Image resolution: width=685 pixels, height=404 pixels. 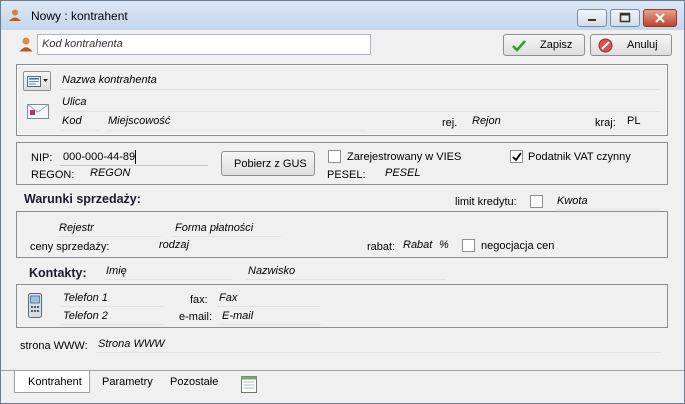 I want to click on text-cursor, so click(x=135, y=157).